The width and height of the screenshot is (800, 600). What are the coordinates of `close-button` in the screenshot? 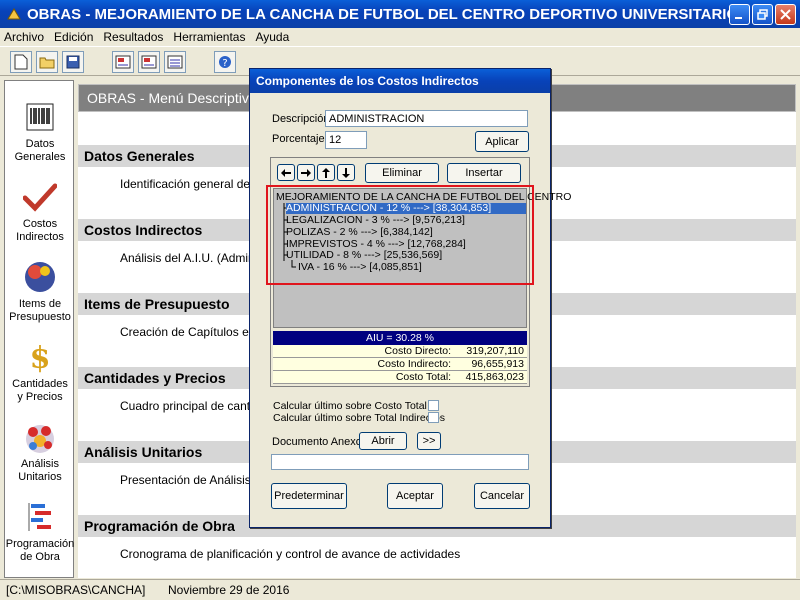 It's located at (785, 14).